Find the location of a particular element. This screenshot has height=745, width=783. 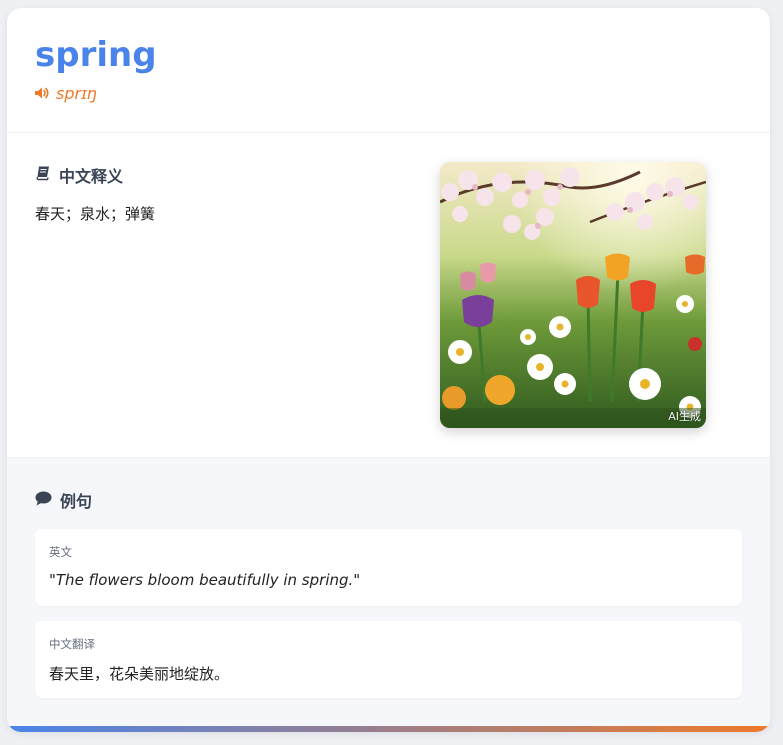

speech-bubble-icon is located at coordinates (43, 500).